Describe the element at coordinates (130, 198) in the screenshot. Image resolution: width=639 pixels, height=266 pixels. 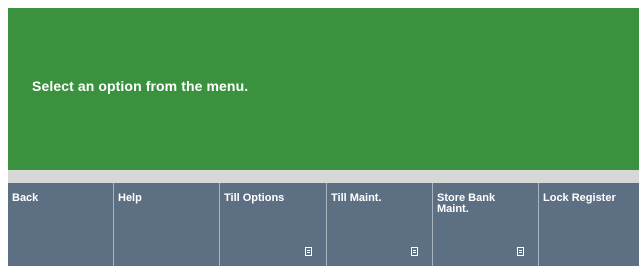
I see `help-button-label: Help` at that location.